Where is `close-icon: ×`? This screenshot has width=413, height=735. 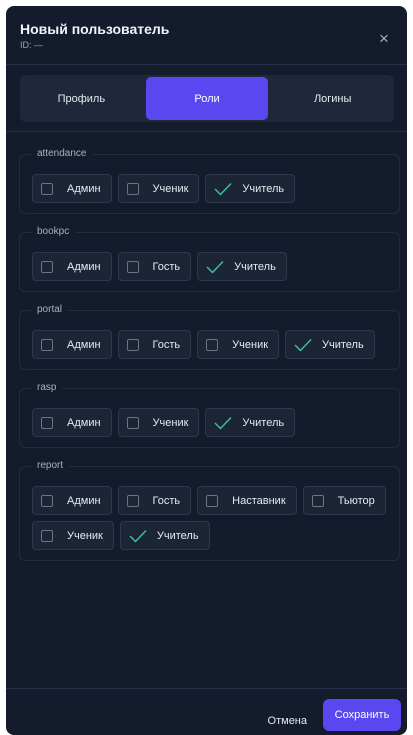
close-icon: × is located at coordinates (384, 38).